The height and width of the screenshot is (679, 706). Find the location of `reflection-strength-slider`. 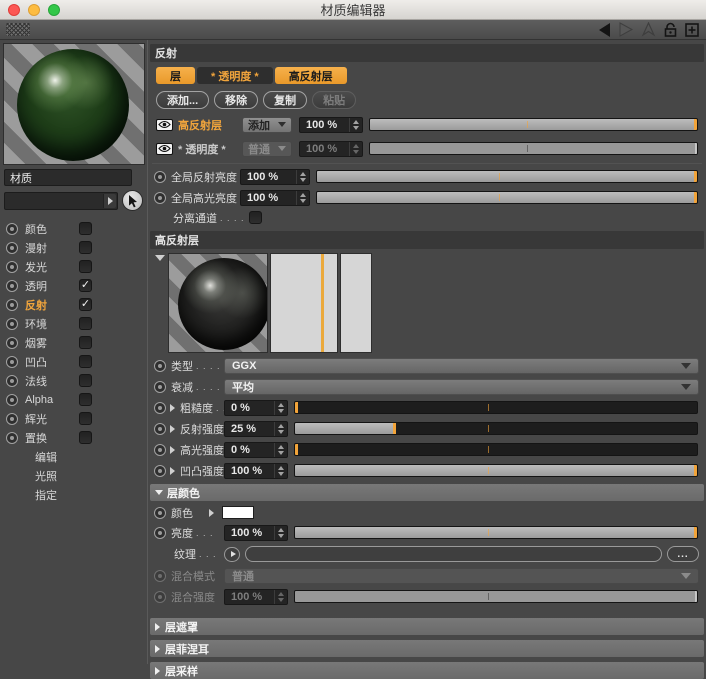

reflection-strength-slider is located at coordinates (496, 428).